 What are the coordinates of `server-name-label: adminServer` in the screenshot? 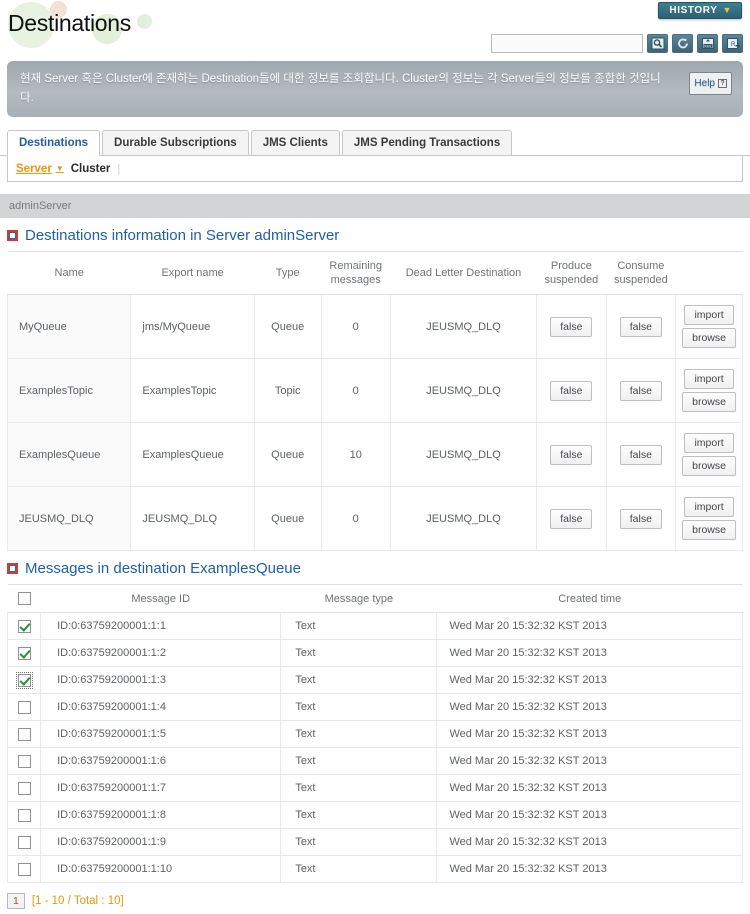 It's located at (40, 206).